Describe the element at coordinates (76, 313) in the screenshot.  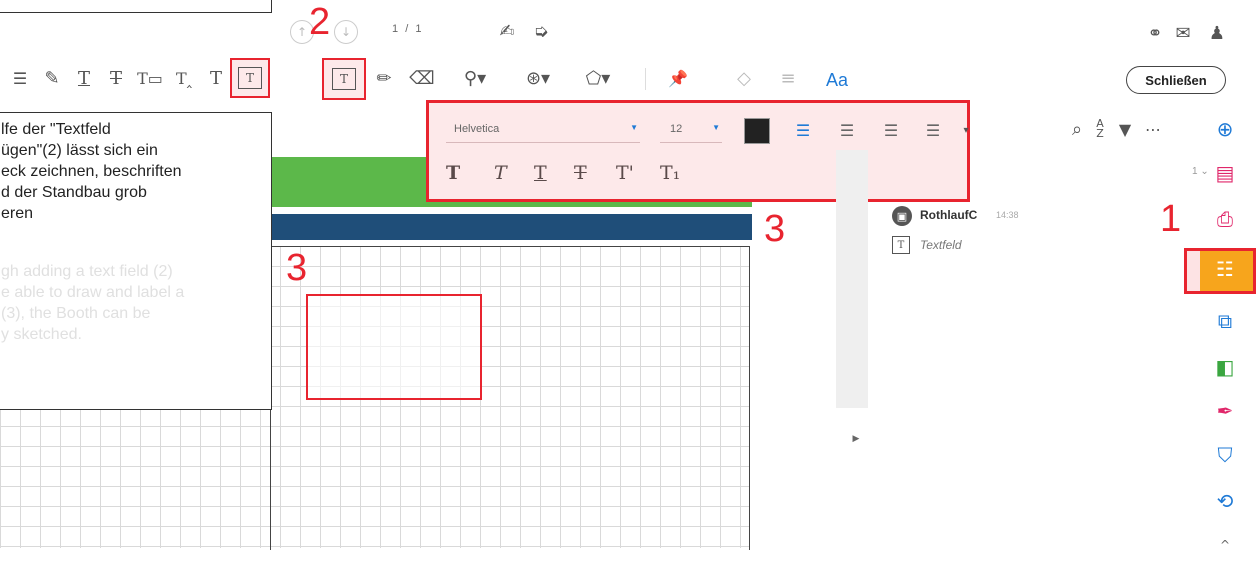
I see `english-line: (3), the Booth can be` at that location.